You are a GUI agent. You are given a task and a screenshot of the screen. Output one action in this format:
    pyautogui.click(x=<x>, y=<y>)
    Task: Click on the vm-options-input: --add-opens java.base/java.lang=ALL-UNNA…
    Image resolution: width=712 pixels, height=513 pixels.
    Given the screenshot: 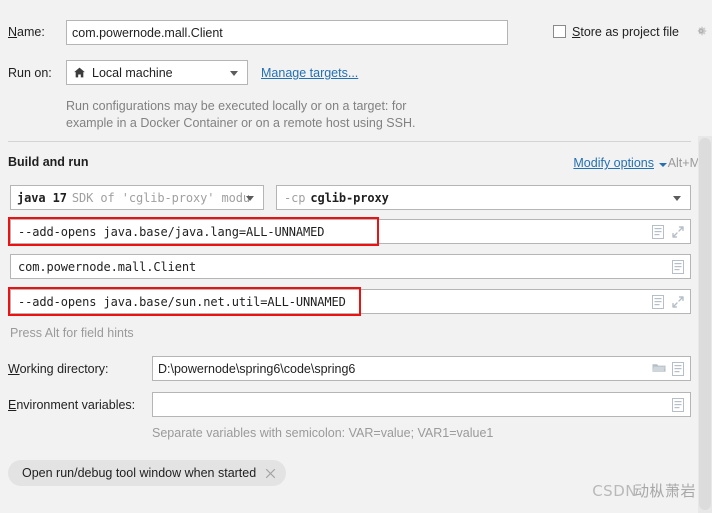 What is the action you would take?
    pyautogui.click(x=350, y=231)
    